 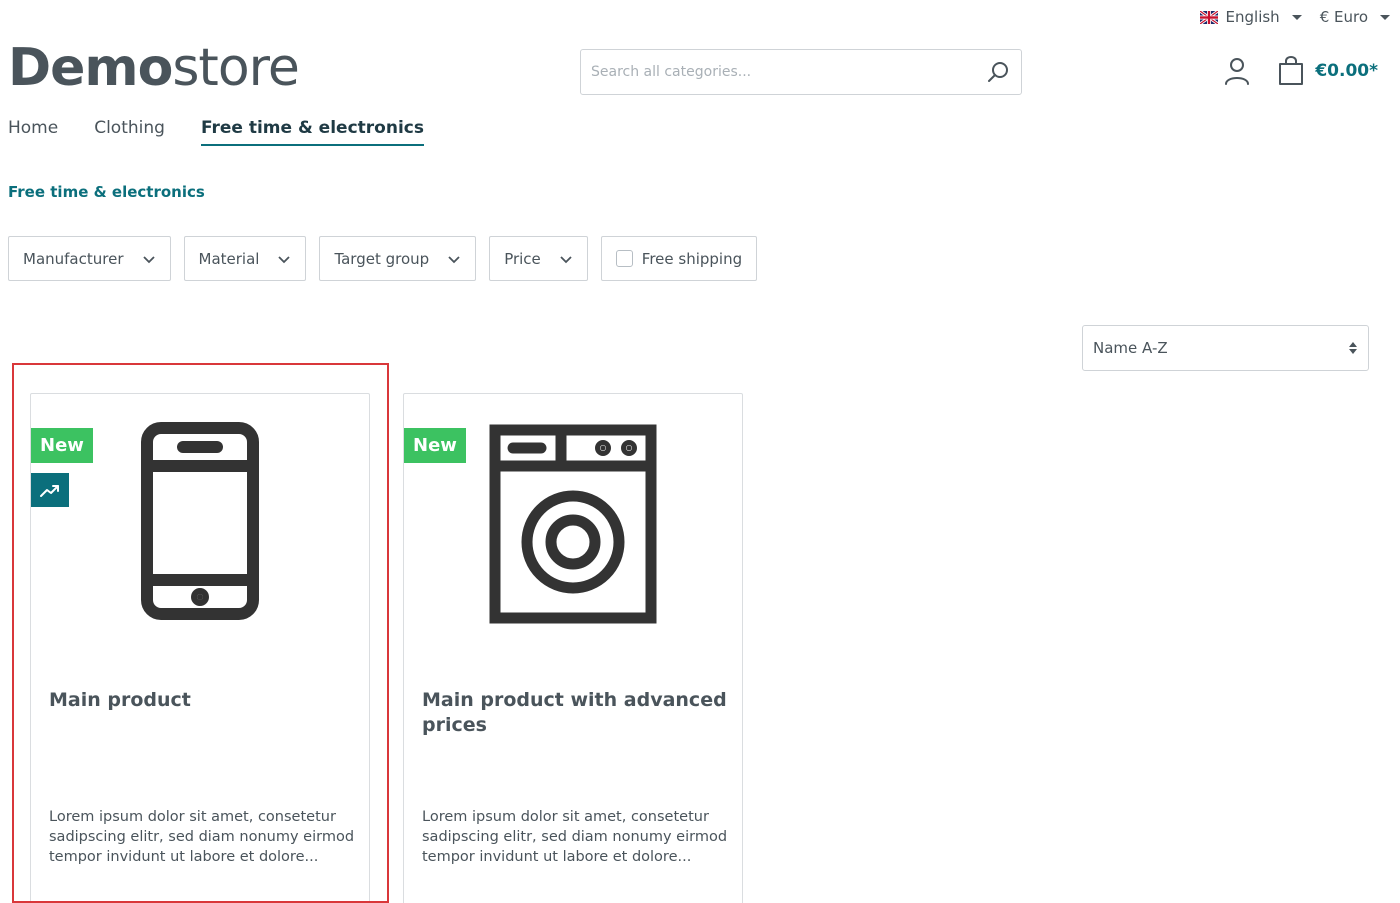 What do you see at coordinates (624, 258) in the screenshot?
I see `free-shipping-checkbox` at bounding box center [624, 258].